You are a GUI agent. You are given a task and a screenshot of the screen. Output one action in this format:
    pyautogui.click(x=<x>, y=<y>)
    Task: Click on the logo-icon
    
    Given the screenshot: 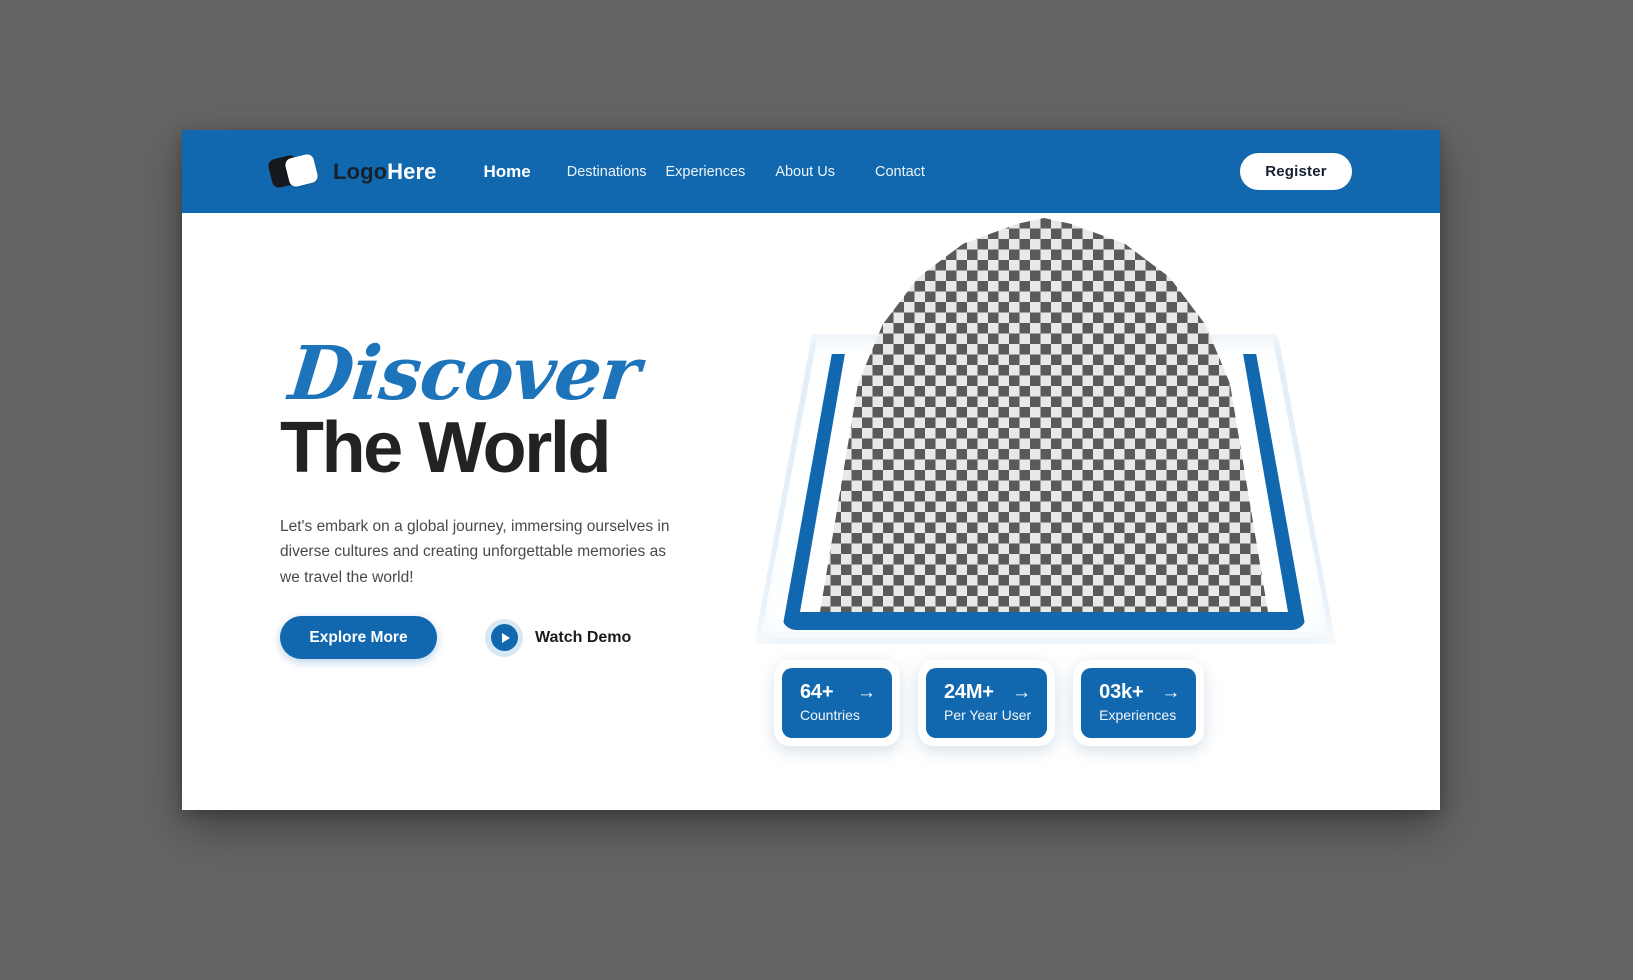 What is the action you would take?
    pyautogui.click(x=294, y=172)
    